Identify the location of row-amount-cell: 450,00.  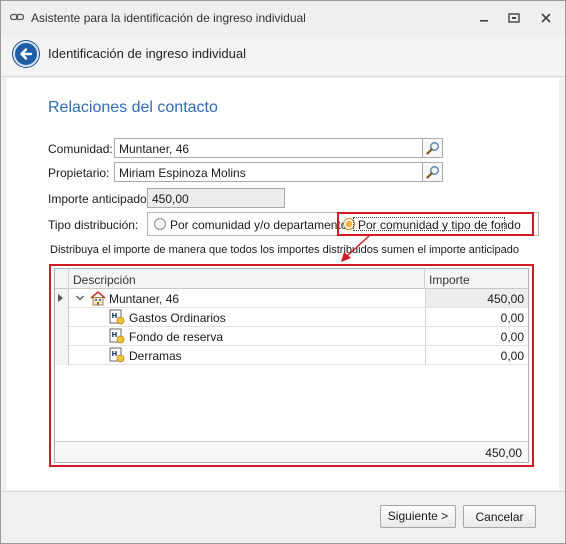
(476, 298).